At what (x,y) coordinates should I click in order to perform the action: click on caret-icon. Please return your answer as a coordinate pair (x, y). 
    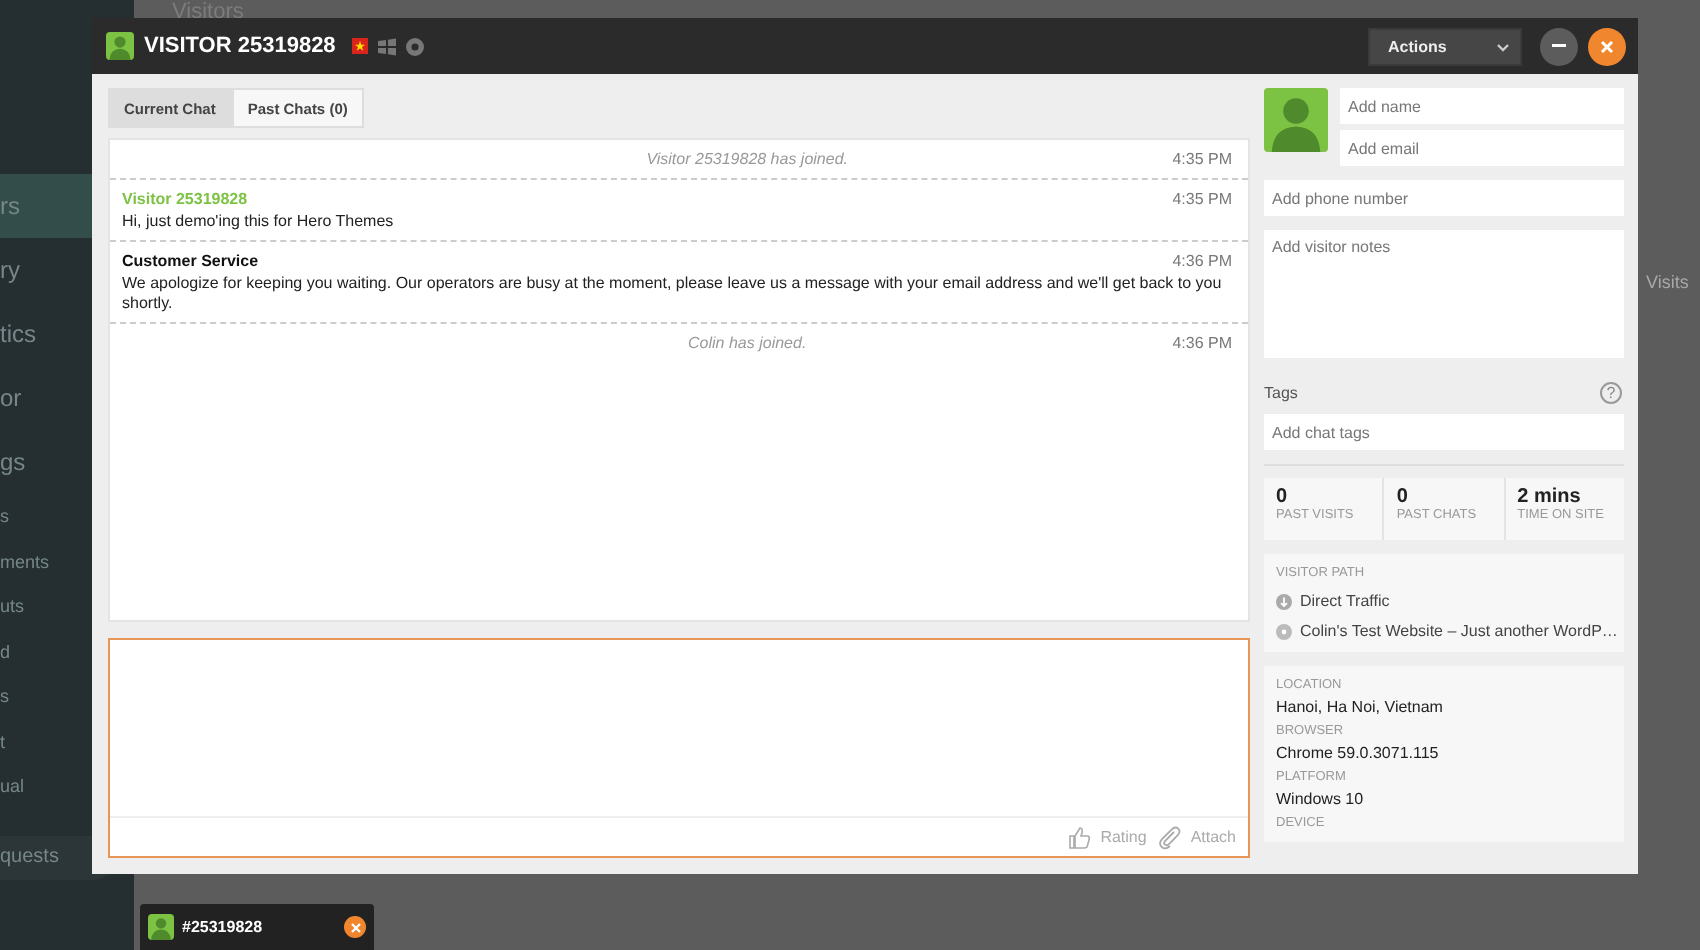
    Looking at the image, I should click on (1503, 46).